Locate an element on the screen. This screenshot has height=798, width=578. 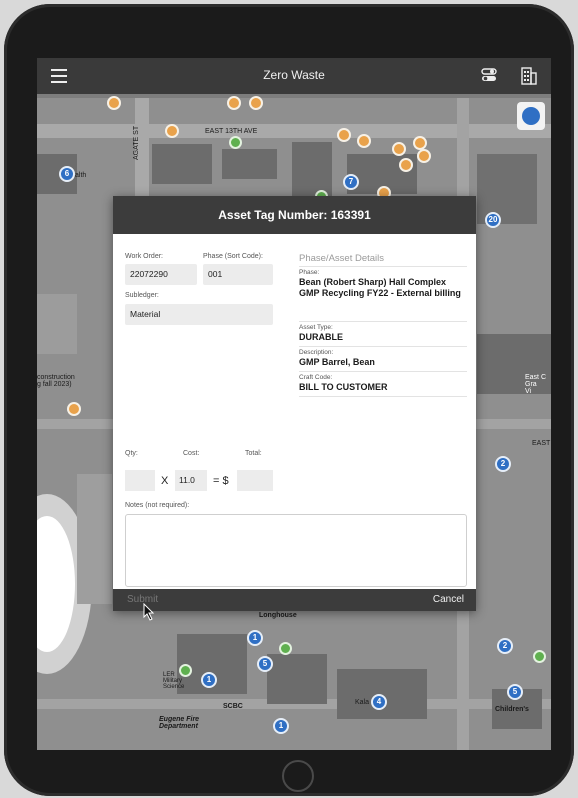
building-label: Eugene Fire Department is located at coordinates (179, 723).